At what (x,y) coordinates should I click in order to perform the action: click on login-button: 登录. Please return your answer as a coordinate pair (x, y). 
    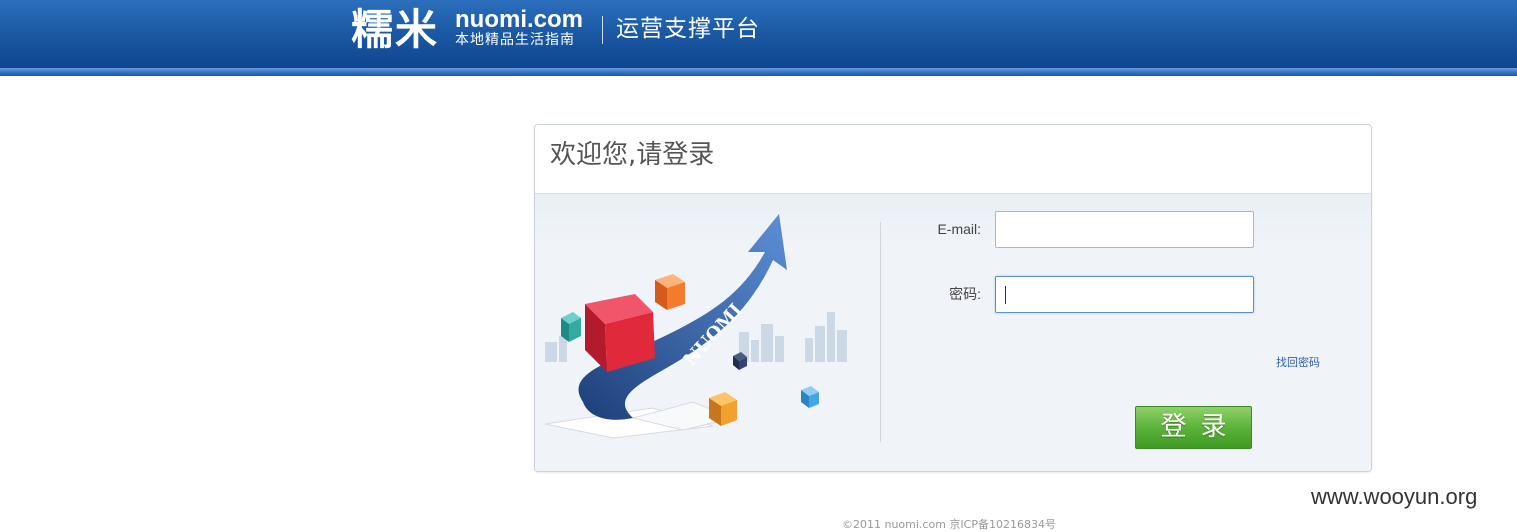
    Looking at the image, I should click on (1193, 427).